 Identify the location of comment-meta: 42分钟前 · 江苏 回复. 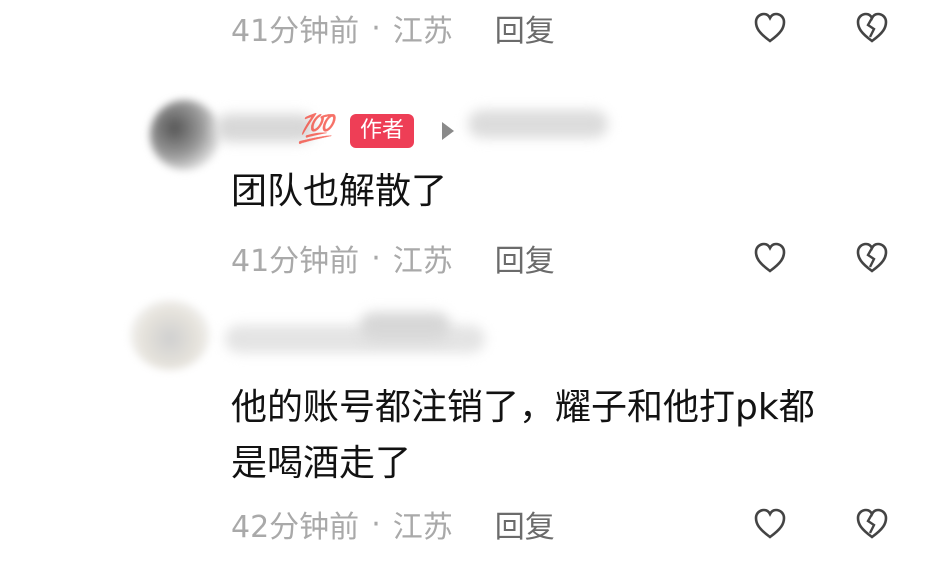
(393, 524).